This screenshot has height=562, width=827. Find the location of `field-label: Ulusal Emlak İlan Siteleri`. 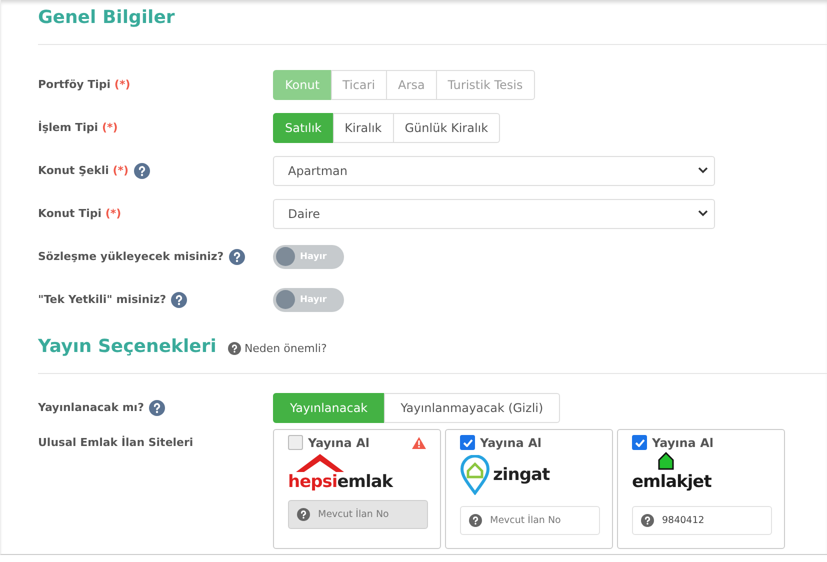

field-label: Ulusal Emlak İlan Siteleri is located at coordinates (116, 442).